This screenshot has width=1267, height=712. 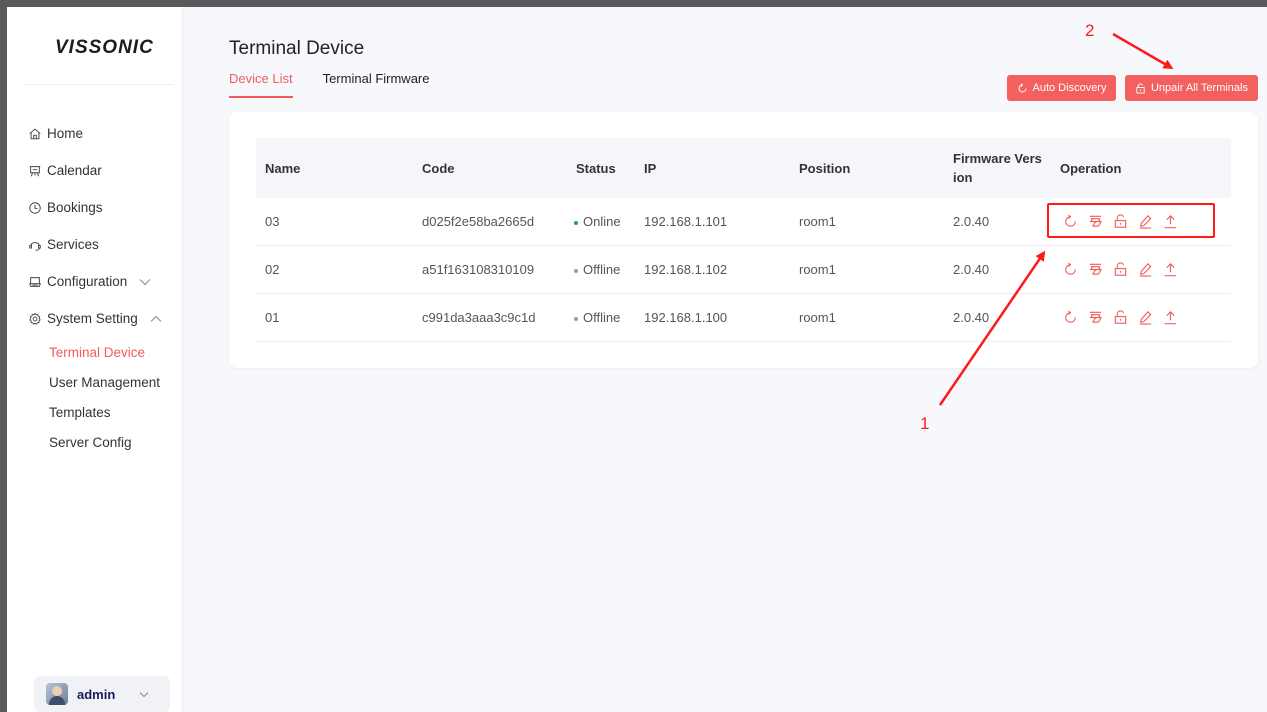 What do you see at coordinates (686, 269) in the screenshot?
I see `cell-ip: 192.168.1.102` at bounding box center [686, 269].